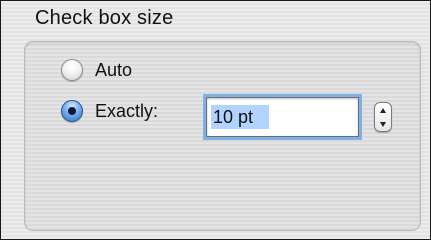  I want to click on exactly-radio-option: Exactly:, so click(109, 111).